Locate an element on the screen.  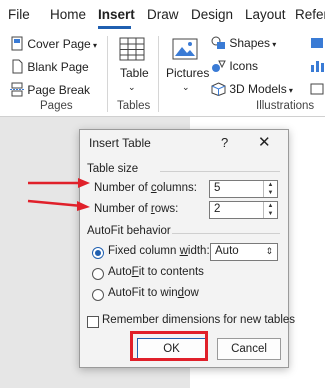
ok-highlight-box is located at coordinates (169, 346).